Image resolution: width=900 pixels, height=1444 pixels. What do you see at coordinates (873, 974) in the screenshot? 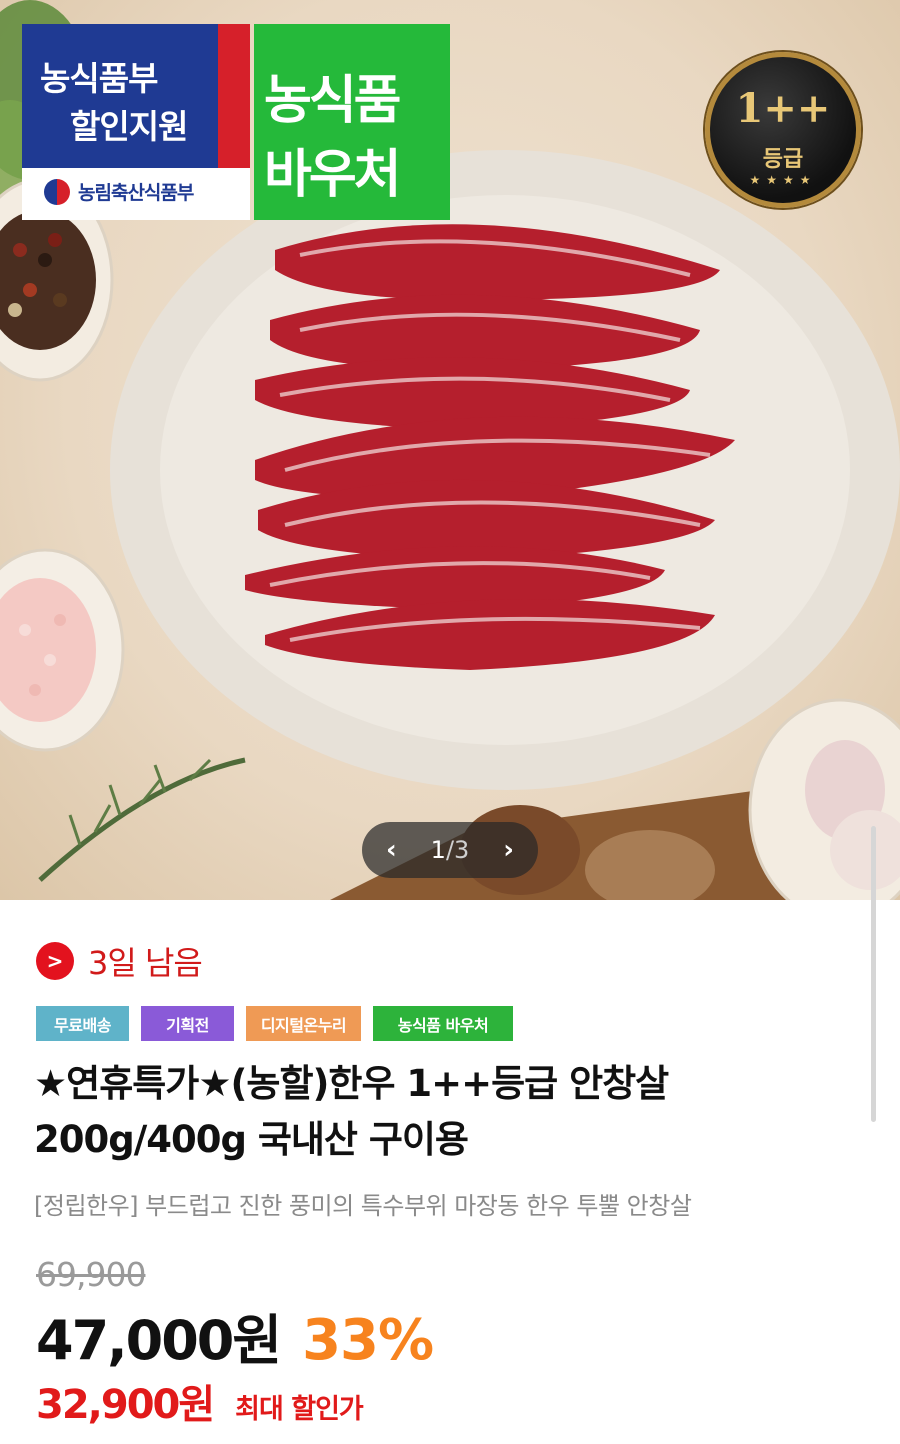
I see `scrollbar` at bounding box center [873, 974].